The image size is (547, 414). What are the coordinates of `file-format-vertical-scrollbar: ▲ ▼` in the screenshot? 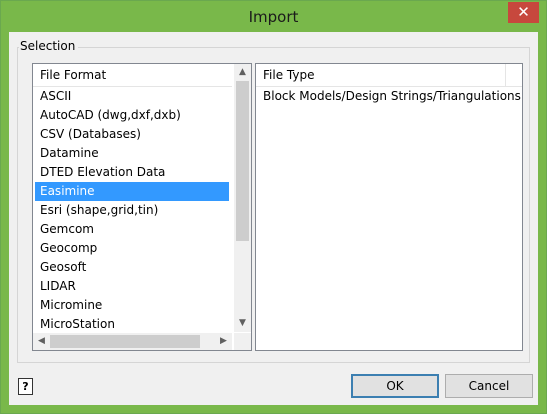 It's located at (242, 198).